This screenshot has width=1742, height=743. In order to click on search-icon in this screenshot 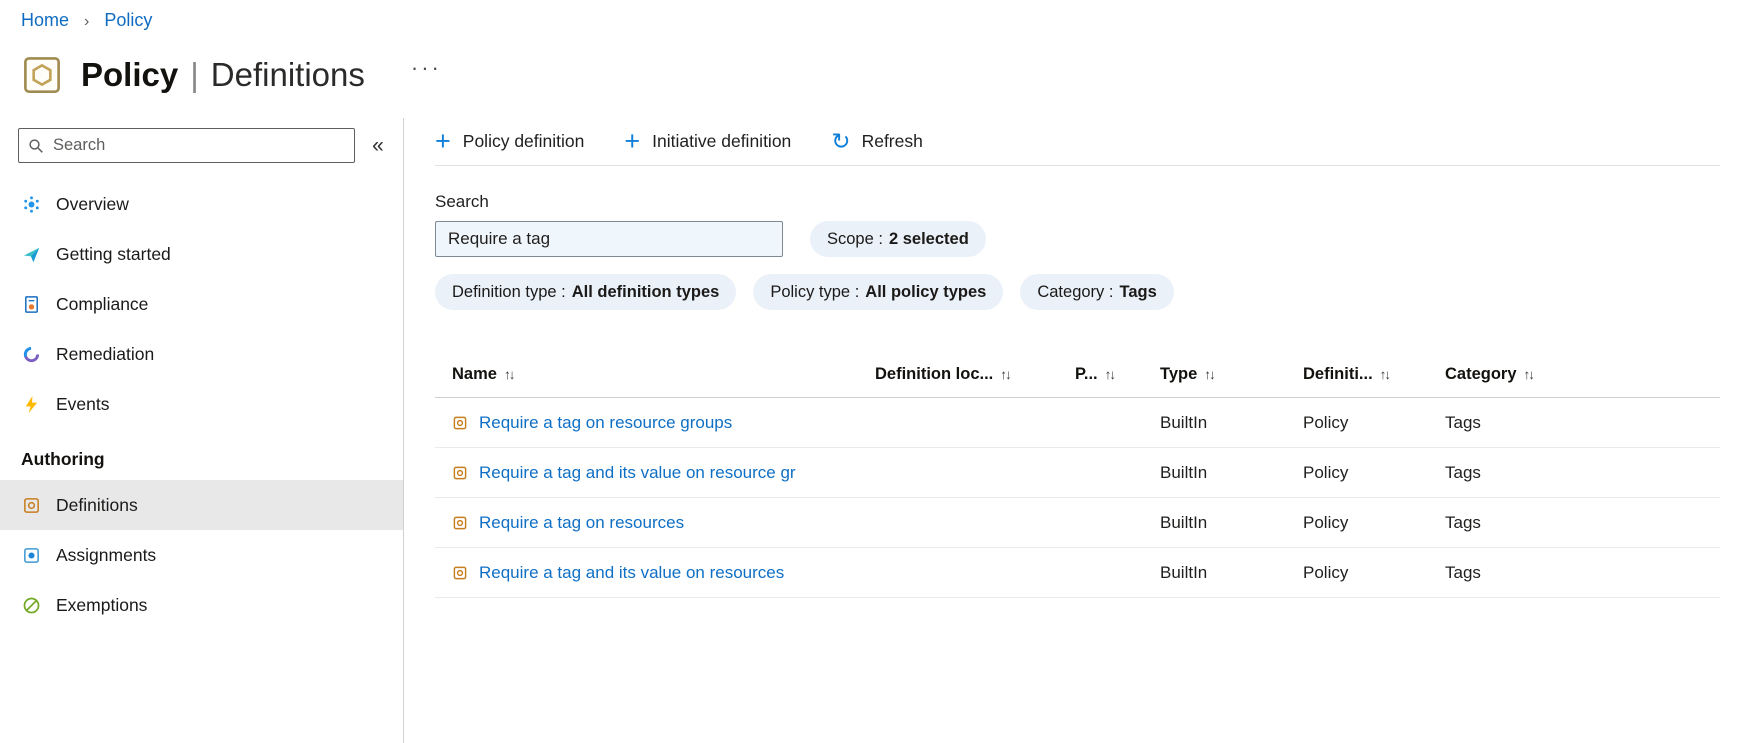, I will do `click(36, 146)`.